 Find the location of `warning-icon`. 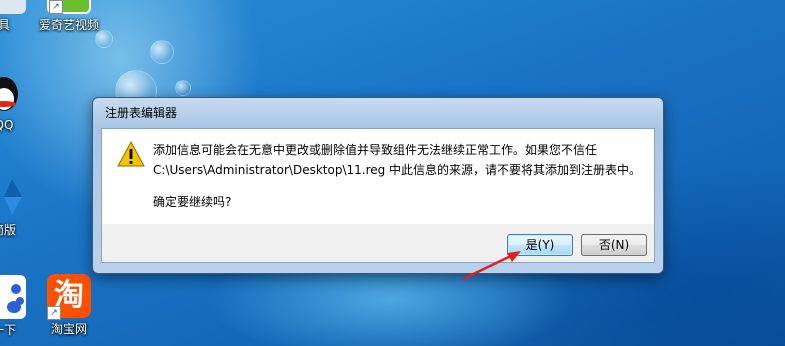

warning-icon is located at coordinates (131, 153).